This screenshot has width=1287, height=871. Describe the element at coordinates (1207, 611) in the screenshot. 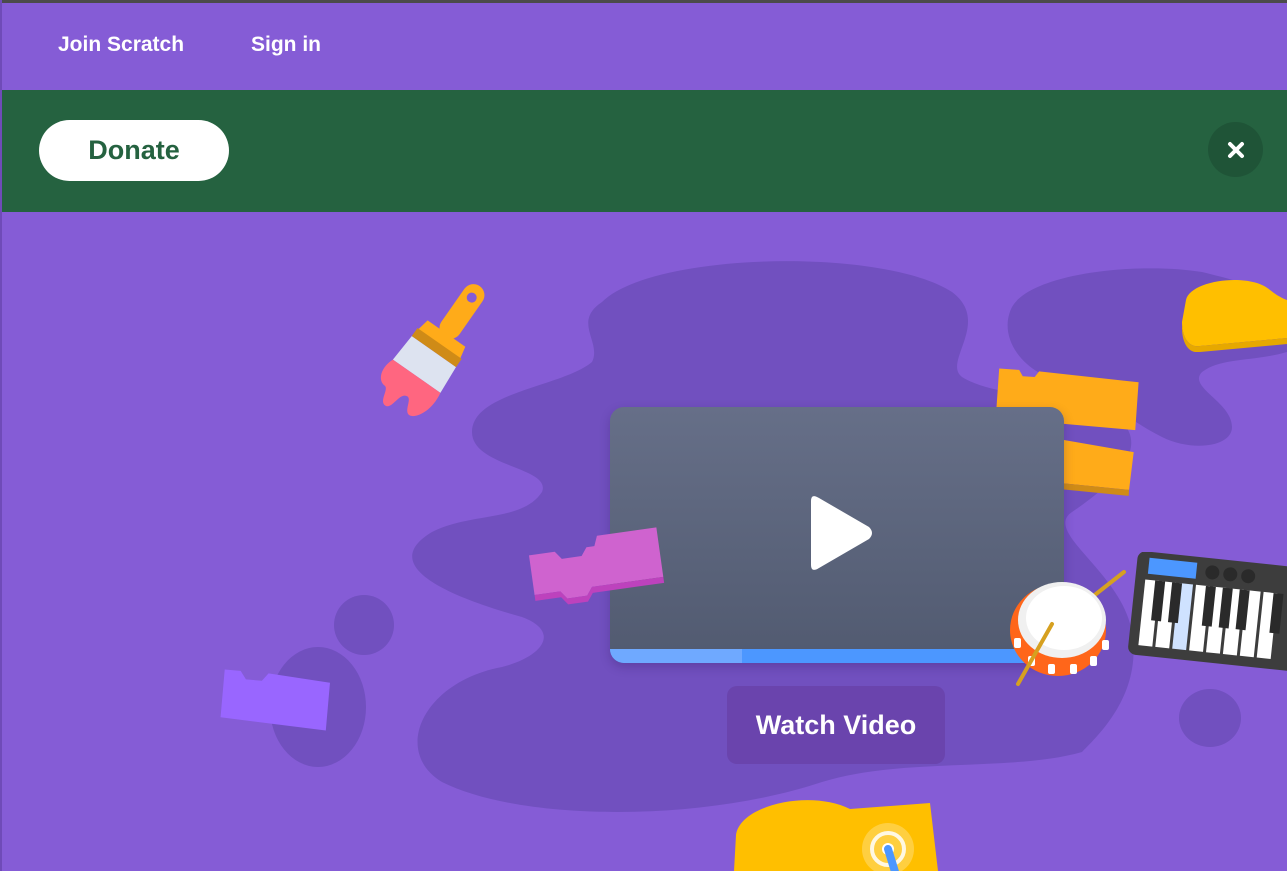

I see `keyboard-icon` at that location.